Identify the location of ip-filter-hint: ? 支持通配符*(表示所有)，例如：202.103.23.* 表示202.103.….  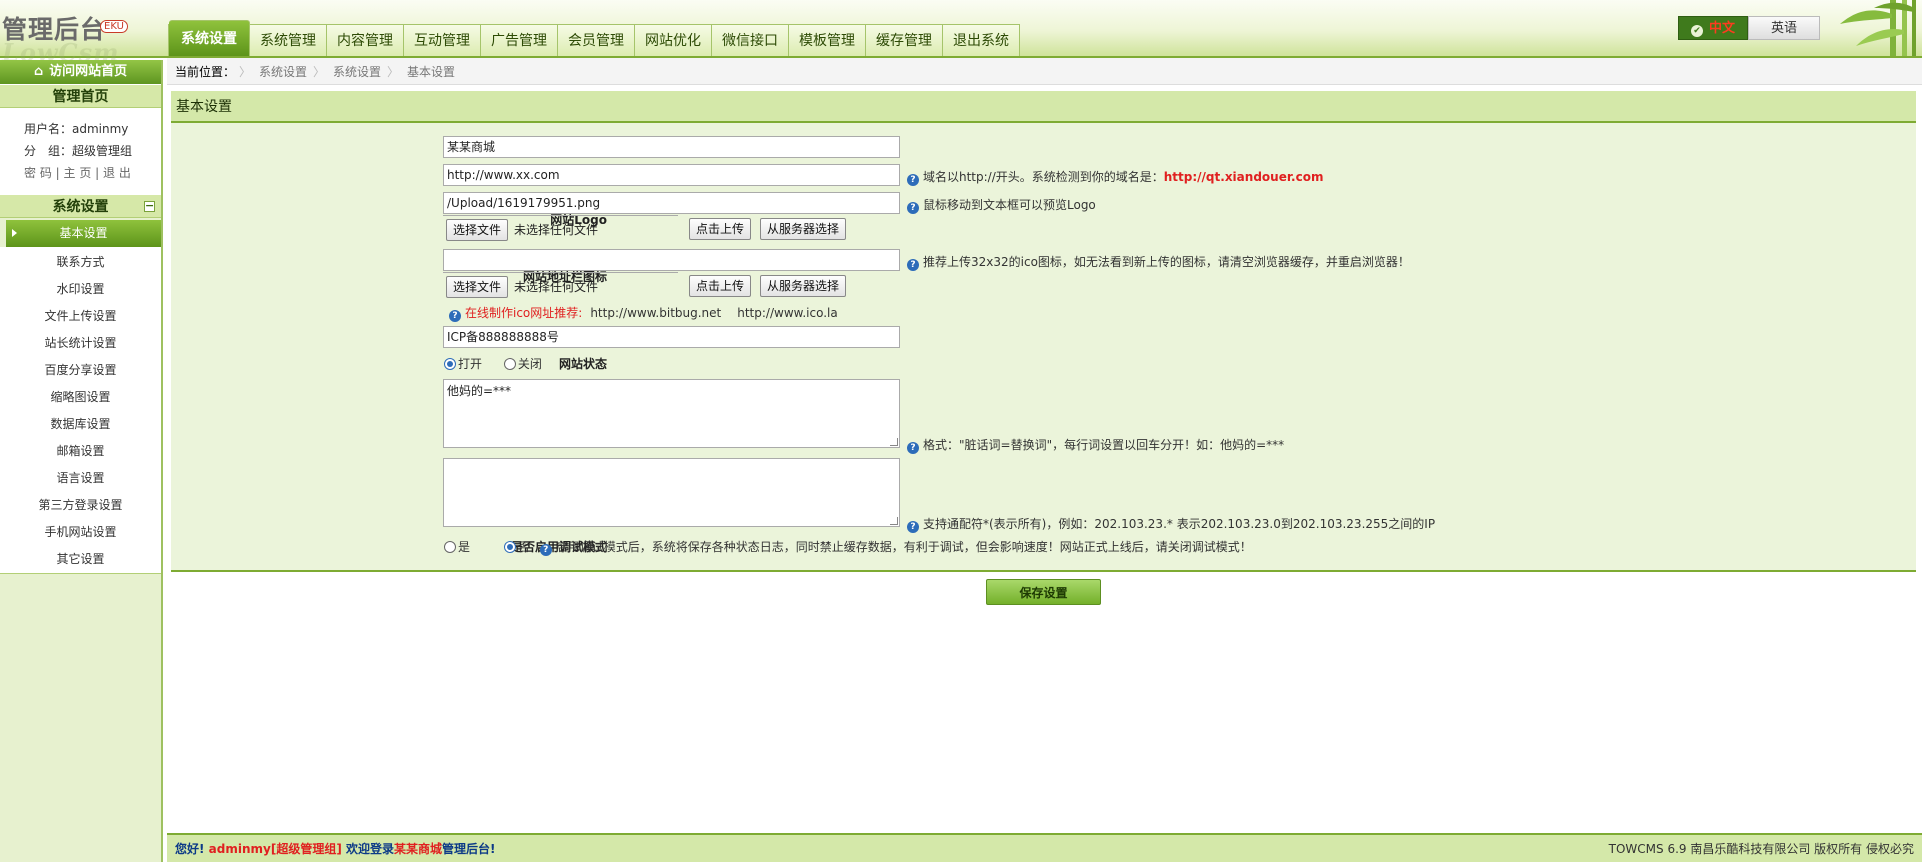
(1171, 524).